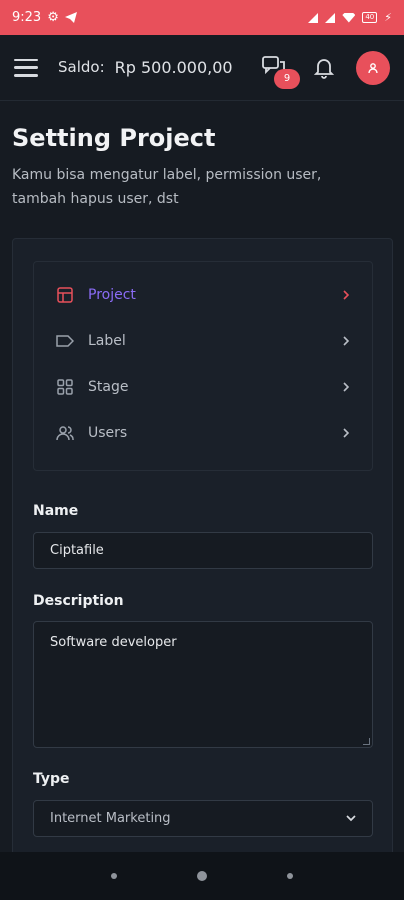 This screenshot has width=404, height=900. I want to click on user-icon, so click(373, 67).